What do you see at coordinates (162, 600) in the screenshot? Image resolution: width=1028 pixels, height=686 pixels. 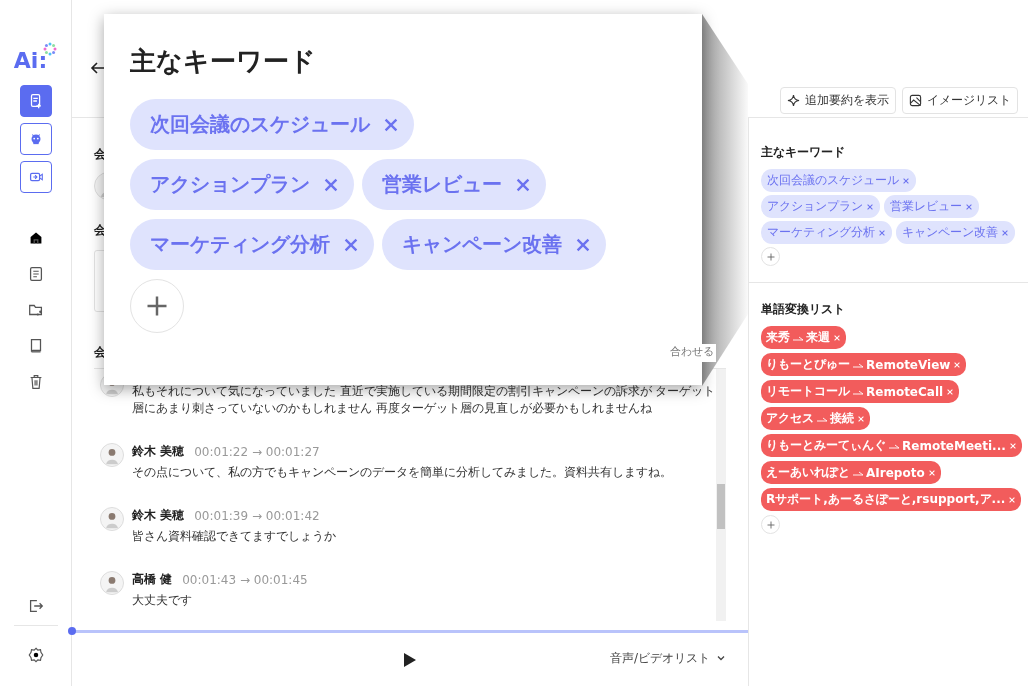 I see `transcript-text: 大丈夫です` at bounding box center [162, 600].